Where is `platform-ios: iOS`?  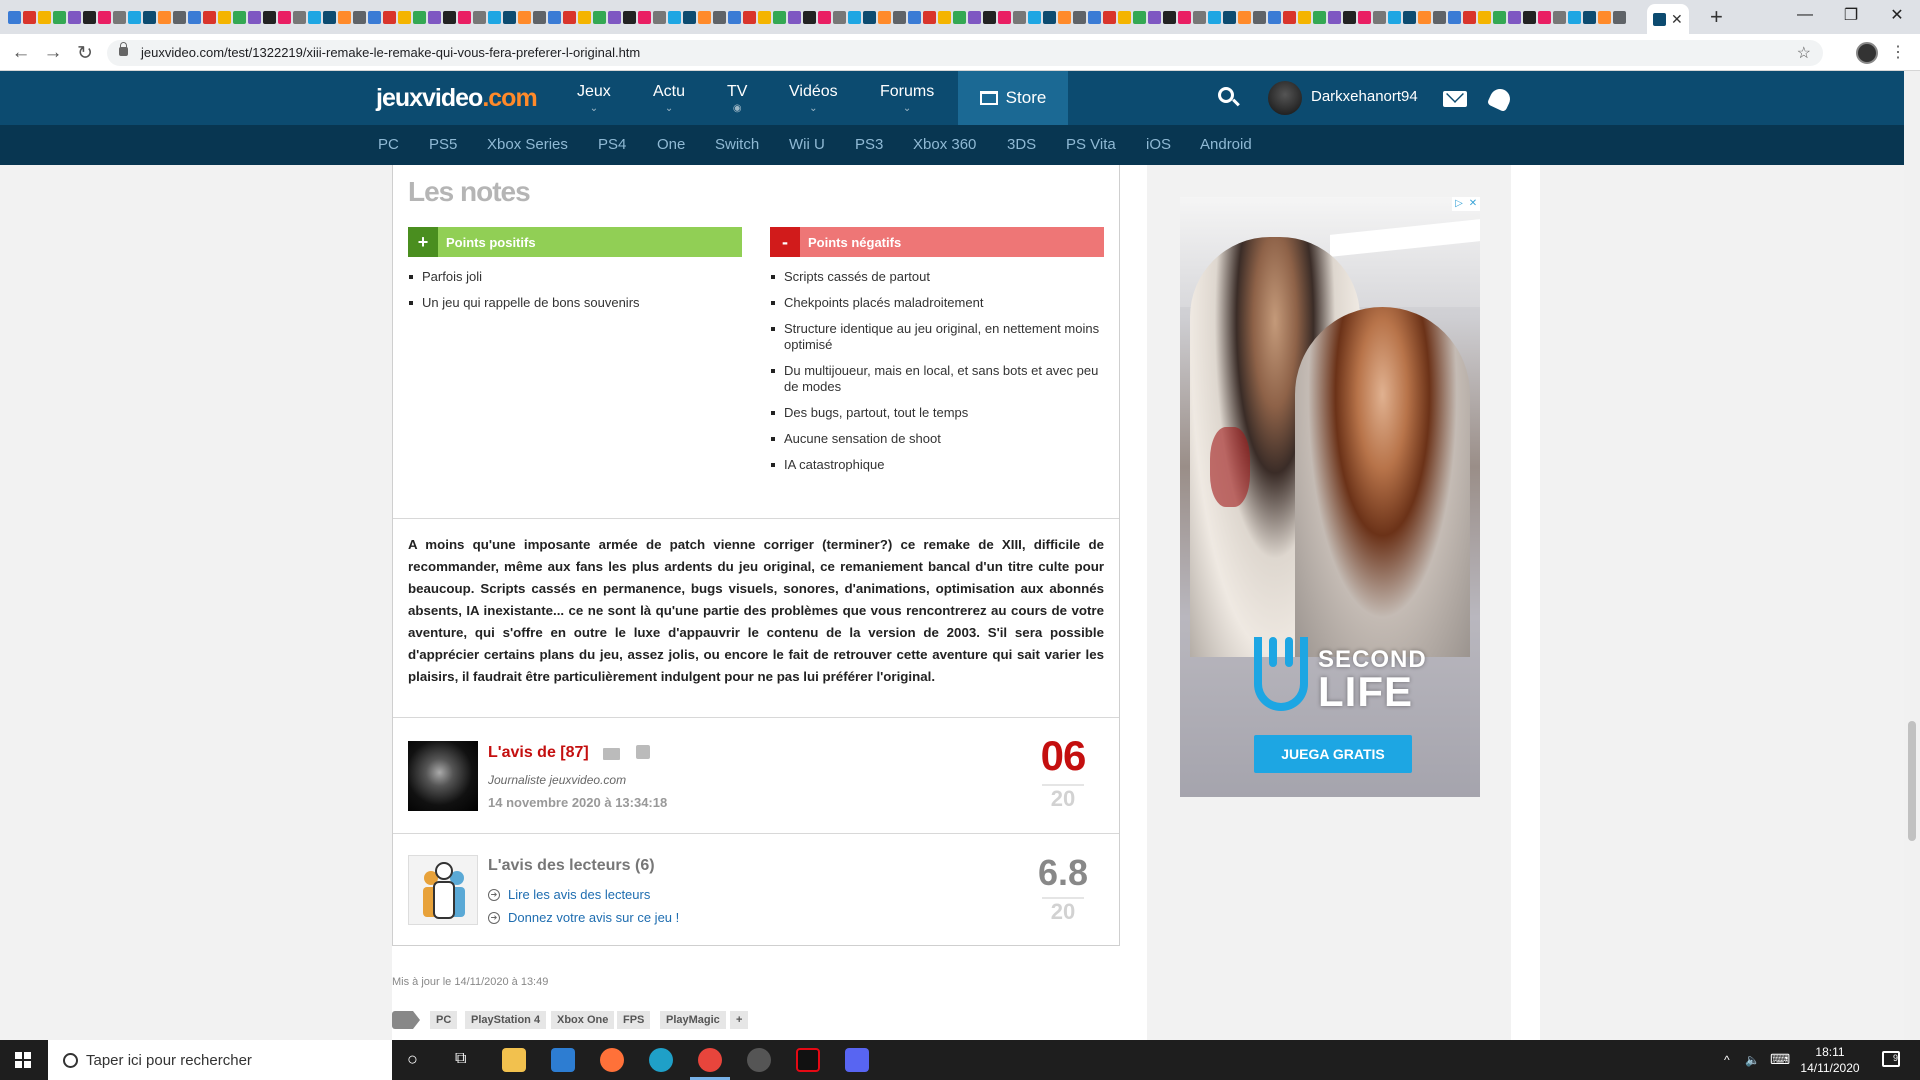
platform-ios: iOS is located at coordinates (1158, 144).